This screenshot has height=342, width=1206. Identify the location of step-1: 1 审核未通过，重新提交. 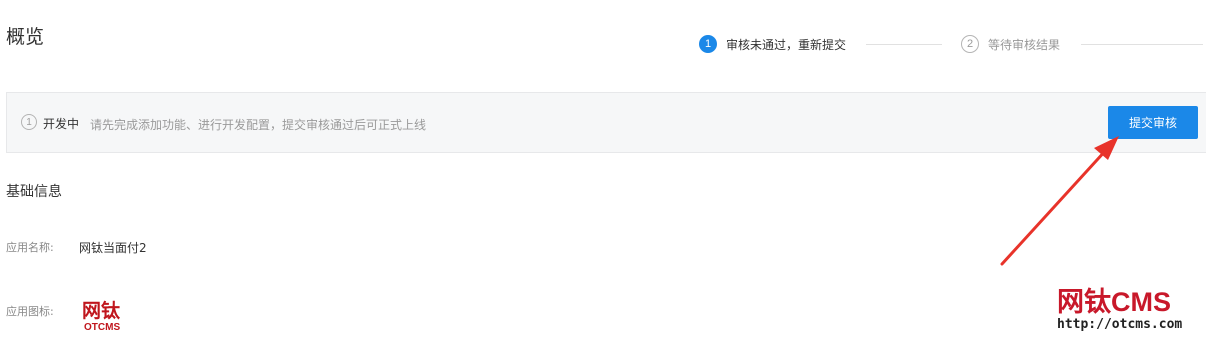
(772, 44).